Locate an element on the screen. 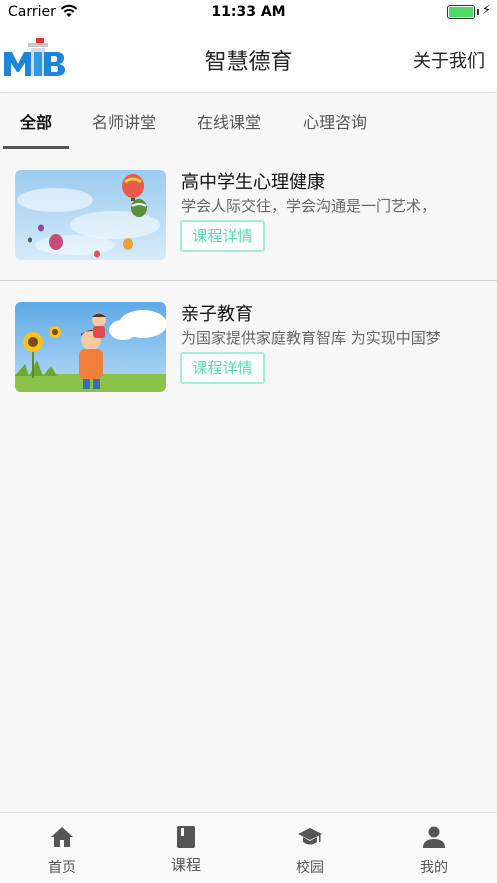 This screenshot has height=883, width=497. tabbar-label: 校园 is located at coordinates (310, 868).